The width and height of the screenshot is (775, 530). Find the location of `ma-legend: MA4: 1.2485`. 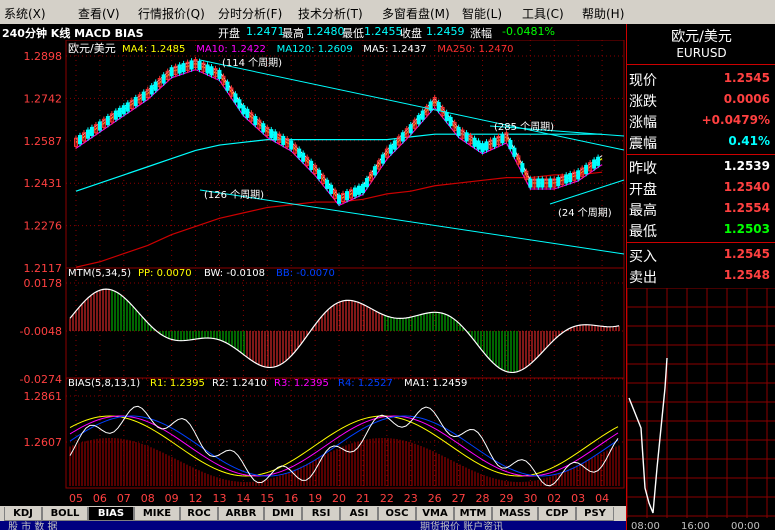

ma-legend: MA4: 1.2485 is located at coordinates (153, 49).